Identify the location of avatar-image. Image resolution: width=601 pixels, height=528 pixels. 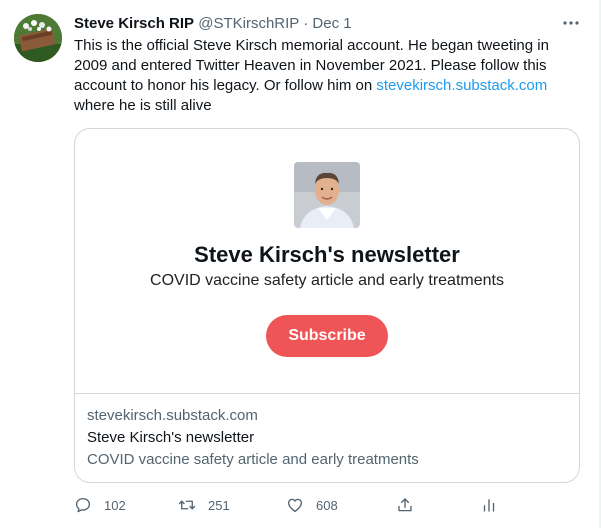
(38, 38).